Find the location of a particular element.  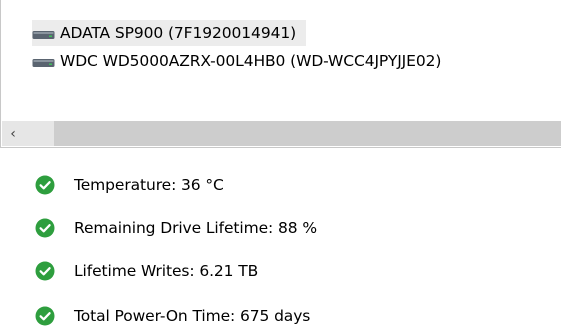

status-power-on-time: Total Power-On Time: 675 days is located at coordinates (172, 316).